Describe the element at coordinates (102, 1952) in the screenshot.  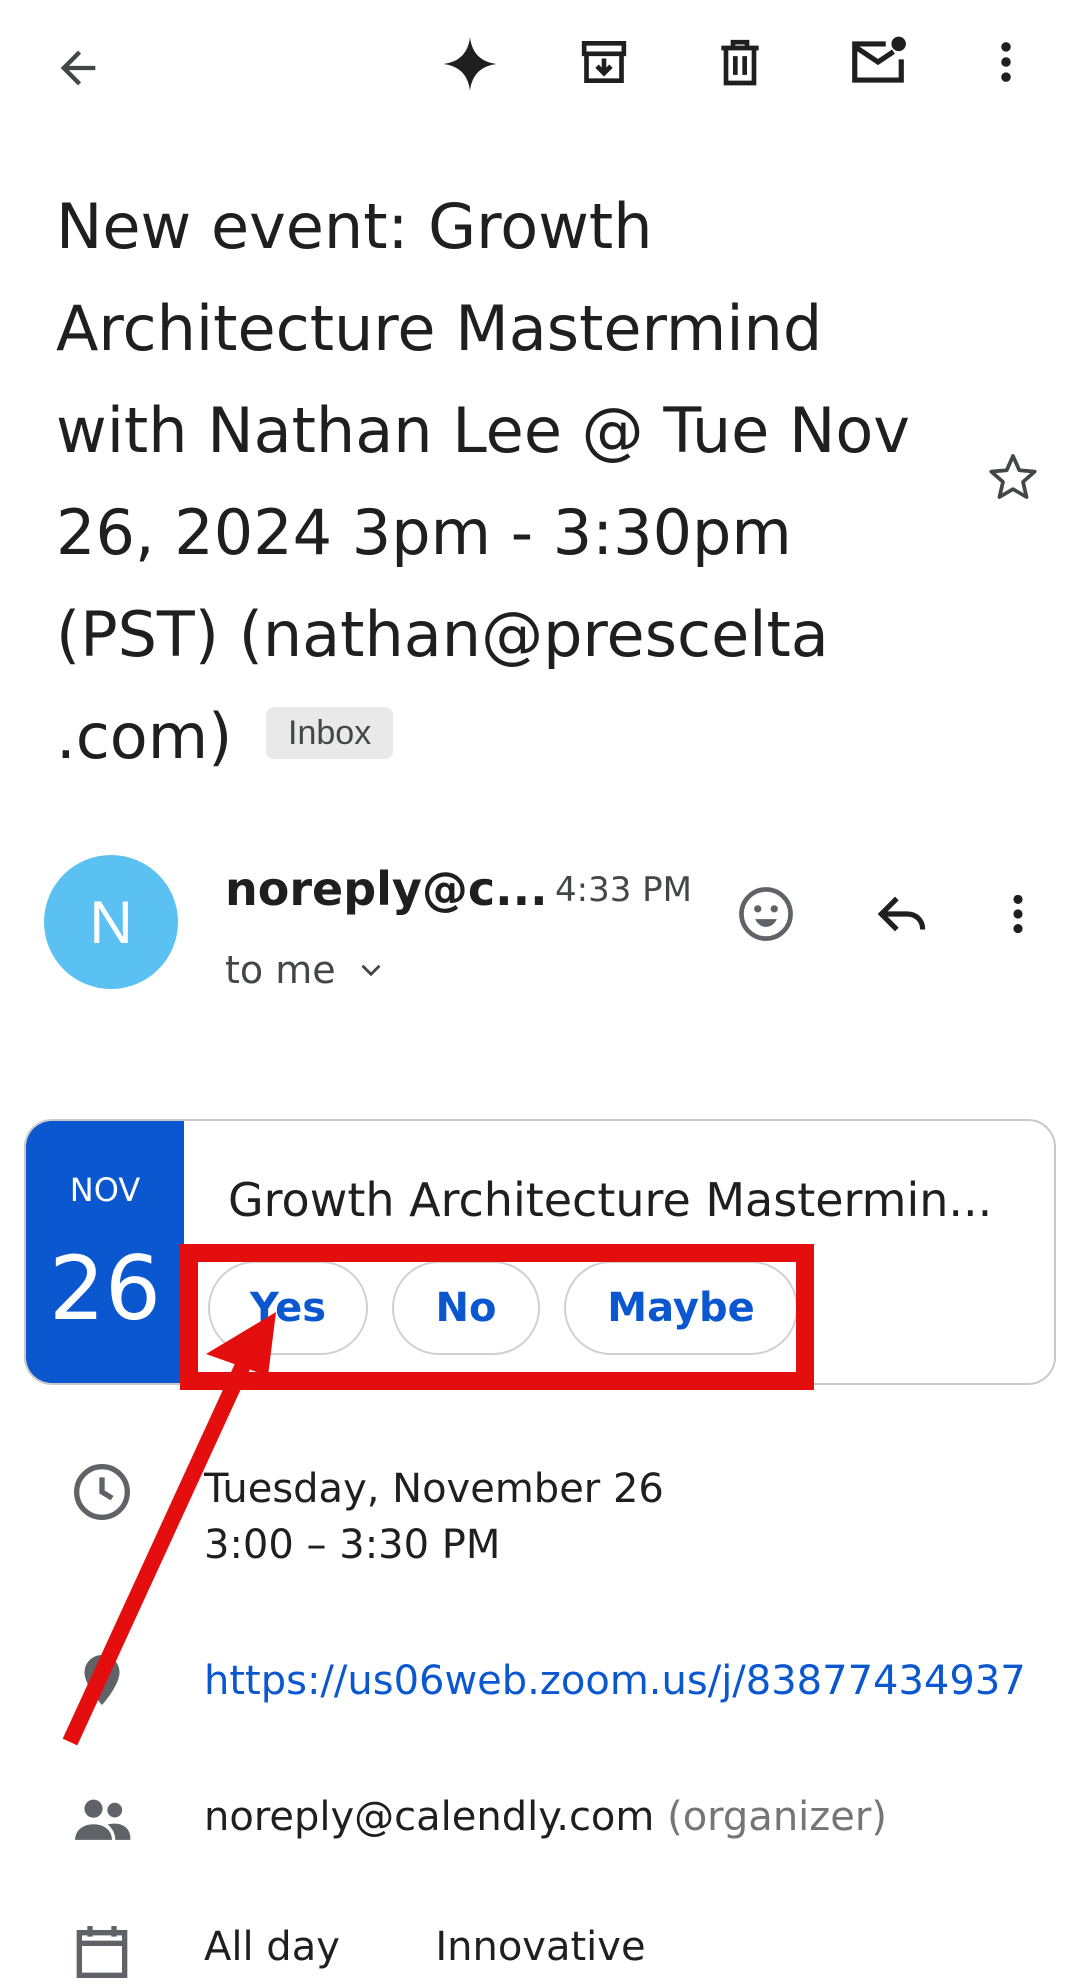
I see `calendar-icon` at that location.